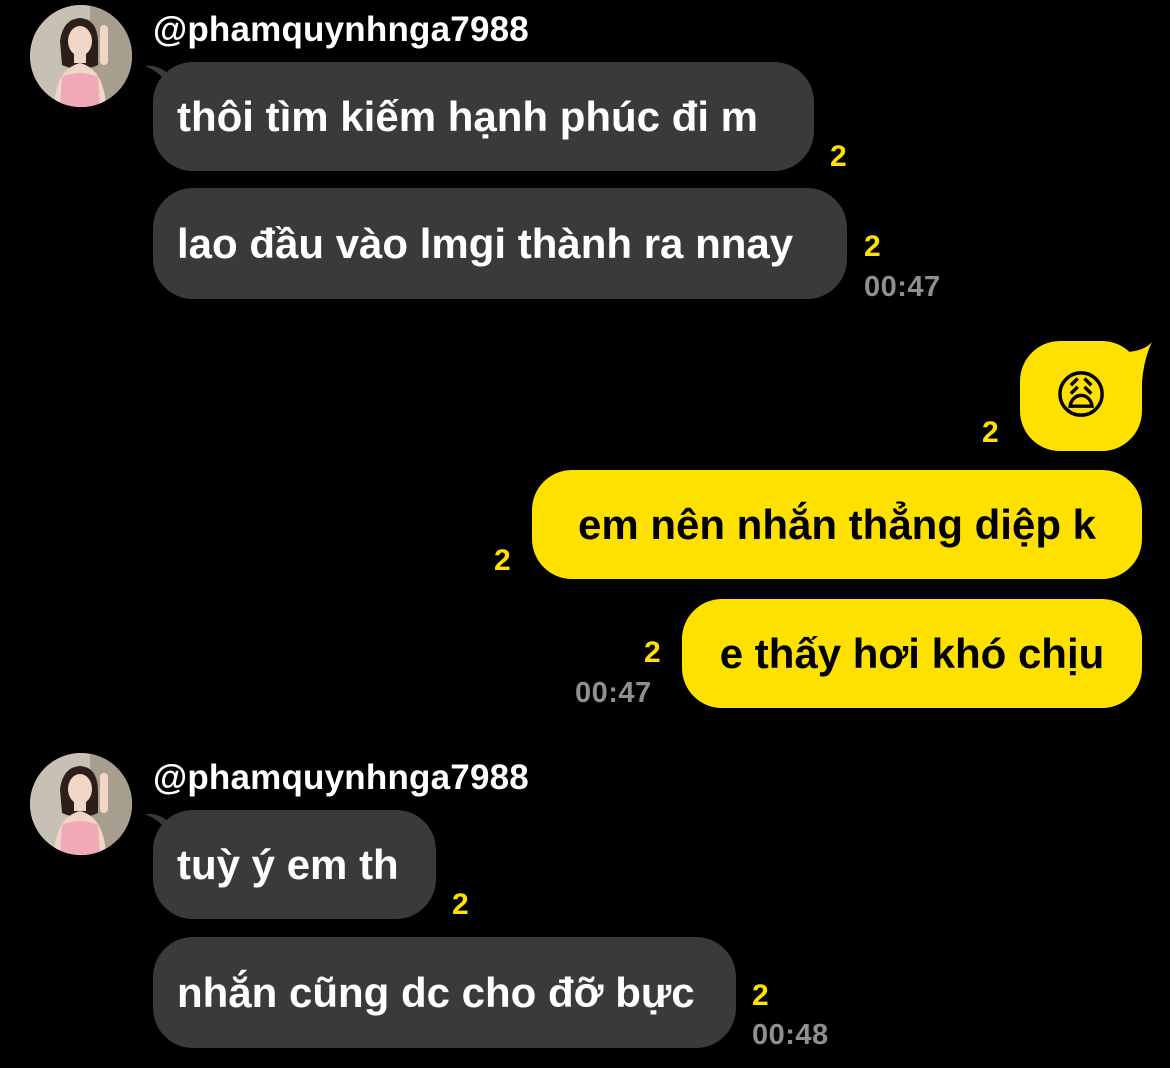 Image resolution: width=1170 pixels, height=1068 pixels. I want to click on message-text: em nên nhắn thẳng diệp k, so click(837, 524).